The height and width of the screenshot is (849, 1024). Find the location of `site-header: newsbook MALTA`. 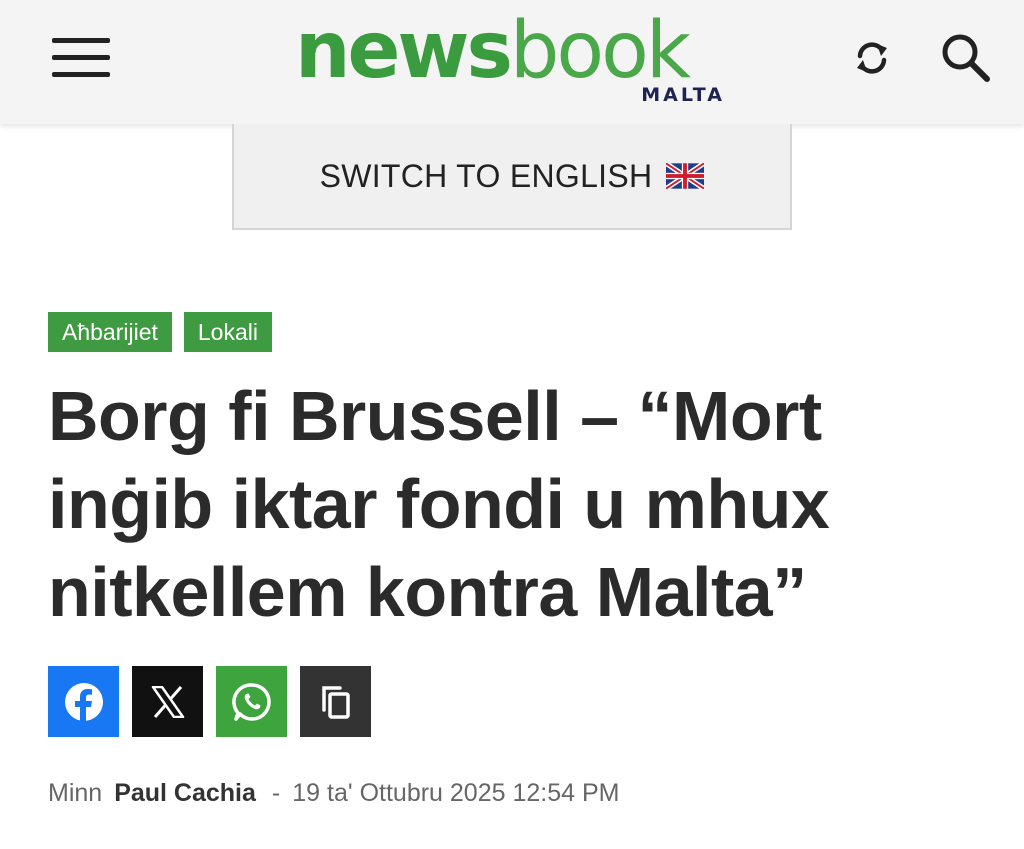

site-header: newsbook MALTA is located at coordinates (512, 62).